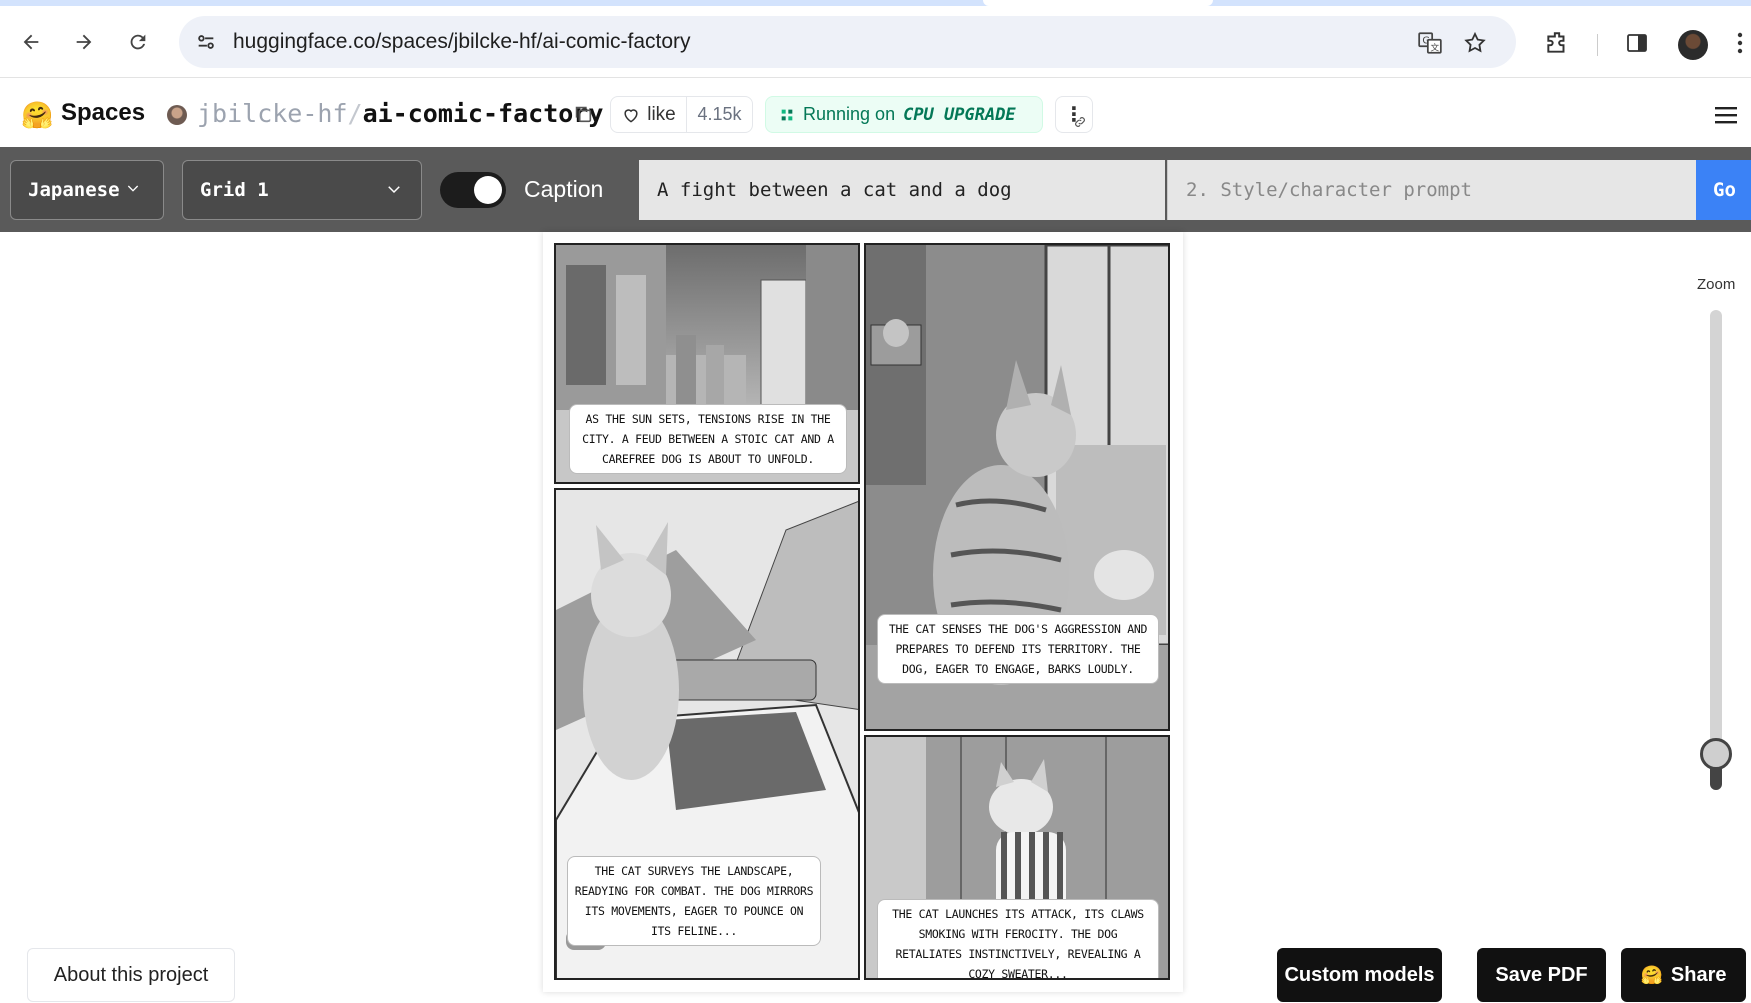 Image resolution: width=1751 pixels, height=1003 pixels. Describe the element at coordinates (1716, 550) in the screenshot. I see `zoom-slider-track` at that location.